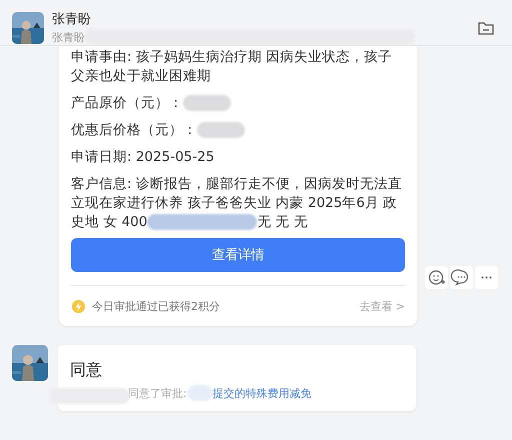  Describe the element at coordinates (262, 393) in the screenshot. I see `approval-link: 提交的特殊费用减免` at that location.